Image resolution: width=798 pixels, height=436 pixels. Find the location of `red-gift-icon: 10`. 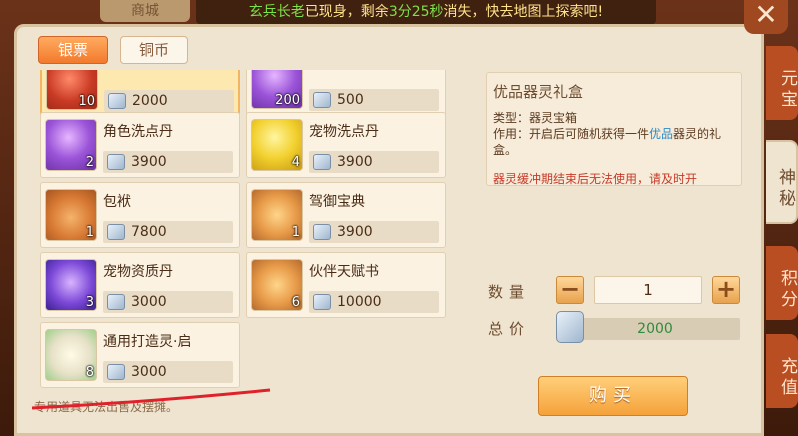

red-gift-icon: 10 is located at coordinates (72, 90).